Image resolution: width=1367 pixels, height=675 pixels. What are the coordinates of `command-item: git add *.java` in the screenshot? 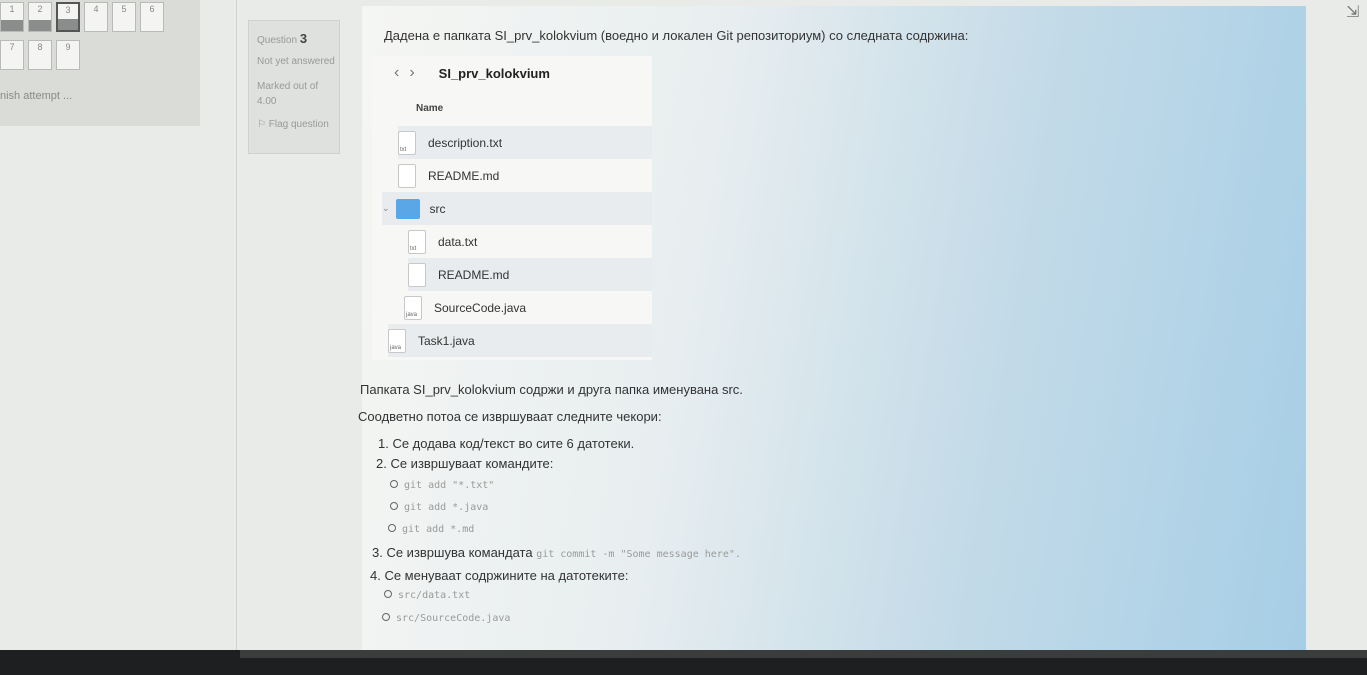 It's located at (439, 505).